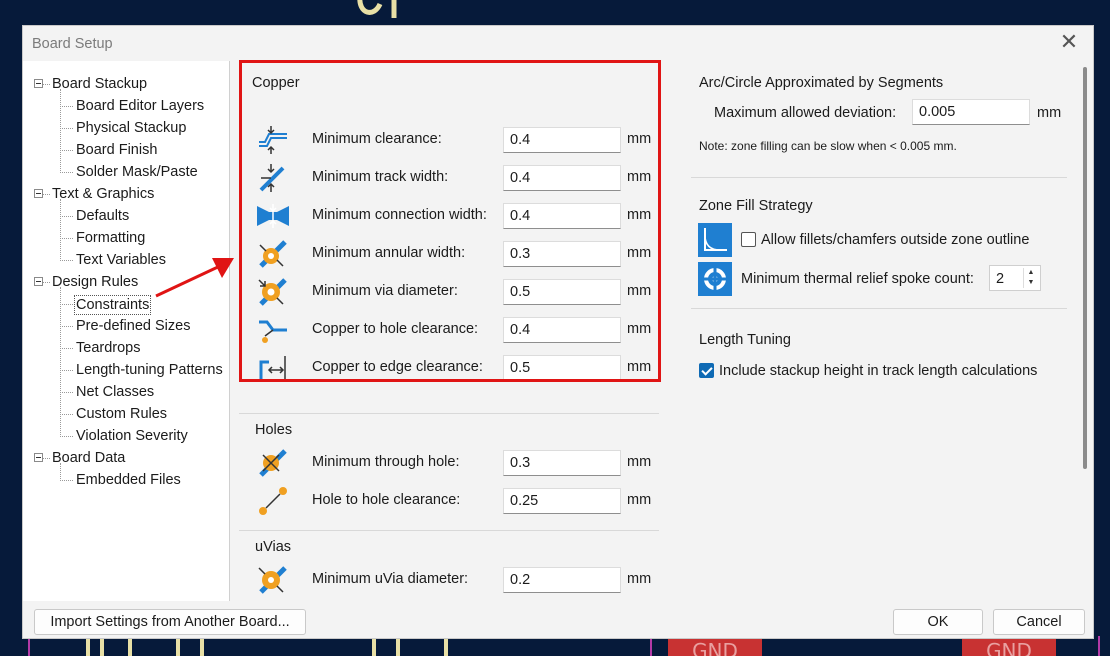 The width and height of the screenshot is (1110, 656). Describe the element at coordinates (562, 580) in the screenshot. I see `min-uvia-diameter-input` at that location.